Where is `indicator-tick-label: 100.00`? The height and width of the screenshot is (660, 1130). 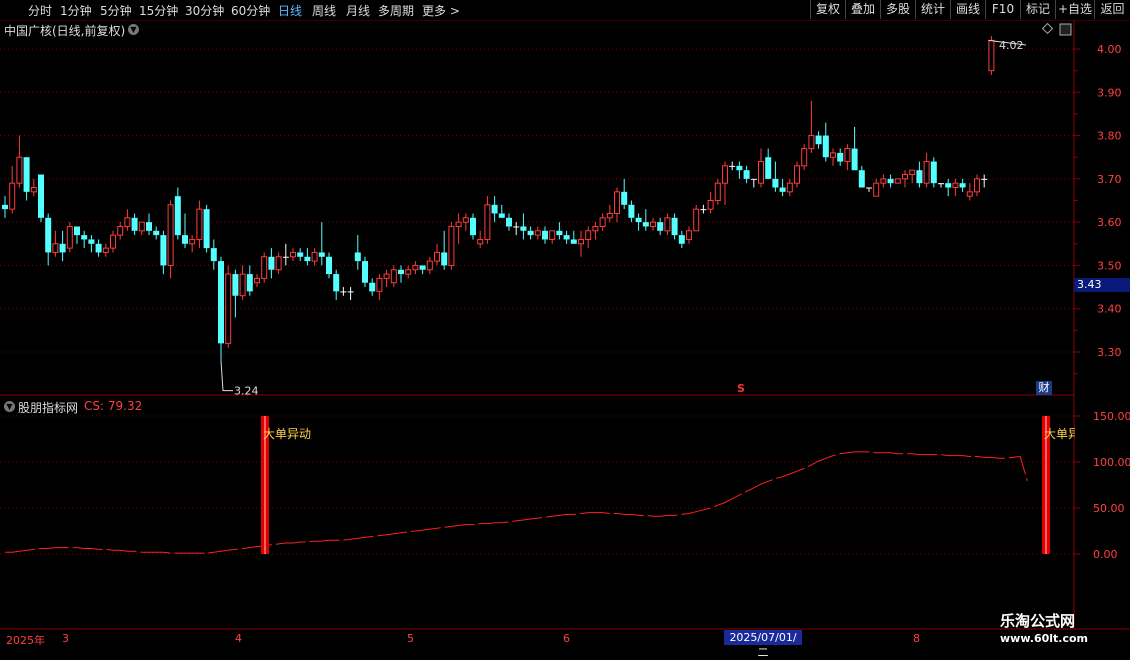
indicator-tick-label: 100.00 is located at coordinates (1111, 462).